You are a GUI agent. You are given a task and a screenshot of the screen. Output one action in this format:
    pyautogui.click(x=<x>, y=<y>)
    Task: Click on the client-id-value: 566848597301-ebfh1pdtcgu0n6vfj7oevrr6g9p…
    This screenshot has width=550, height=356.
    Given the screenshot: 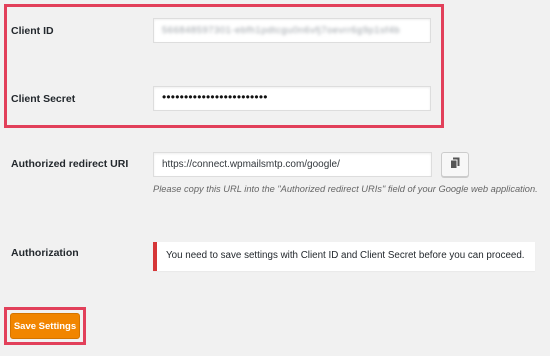 What is the action you would take?
    pyautogui.click(x=281, y=30)
    